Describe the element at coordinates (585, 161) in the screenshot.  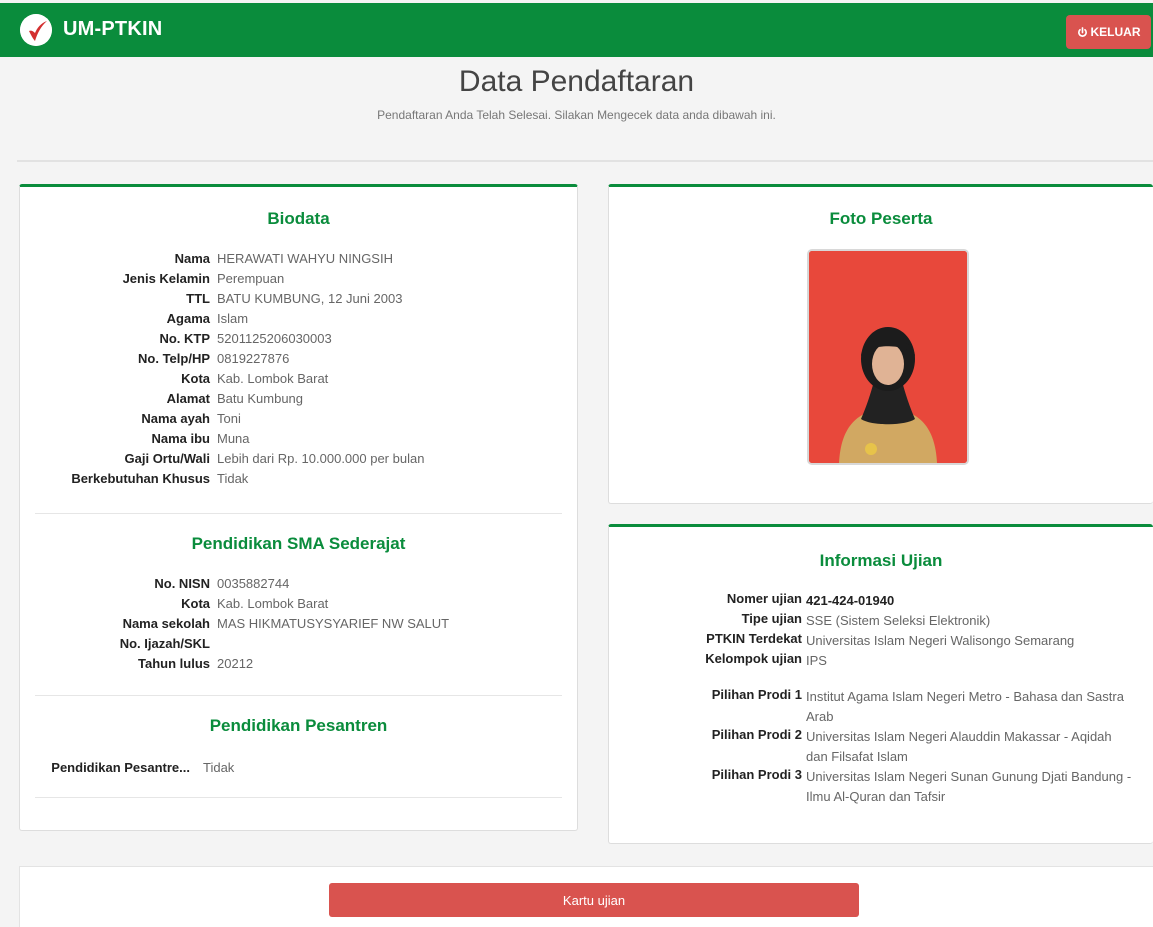
I see `header-separator` at that location.